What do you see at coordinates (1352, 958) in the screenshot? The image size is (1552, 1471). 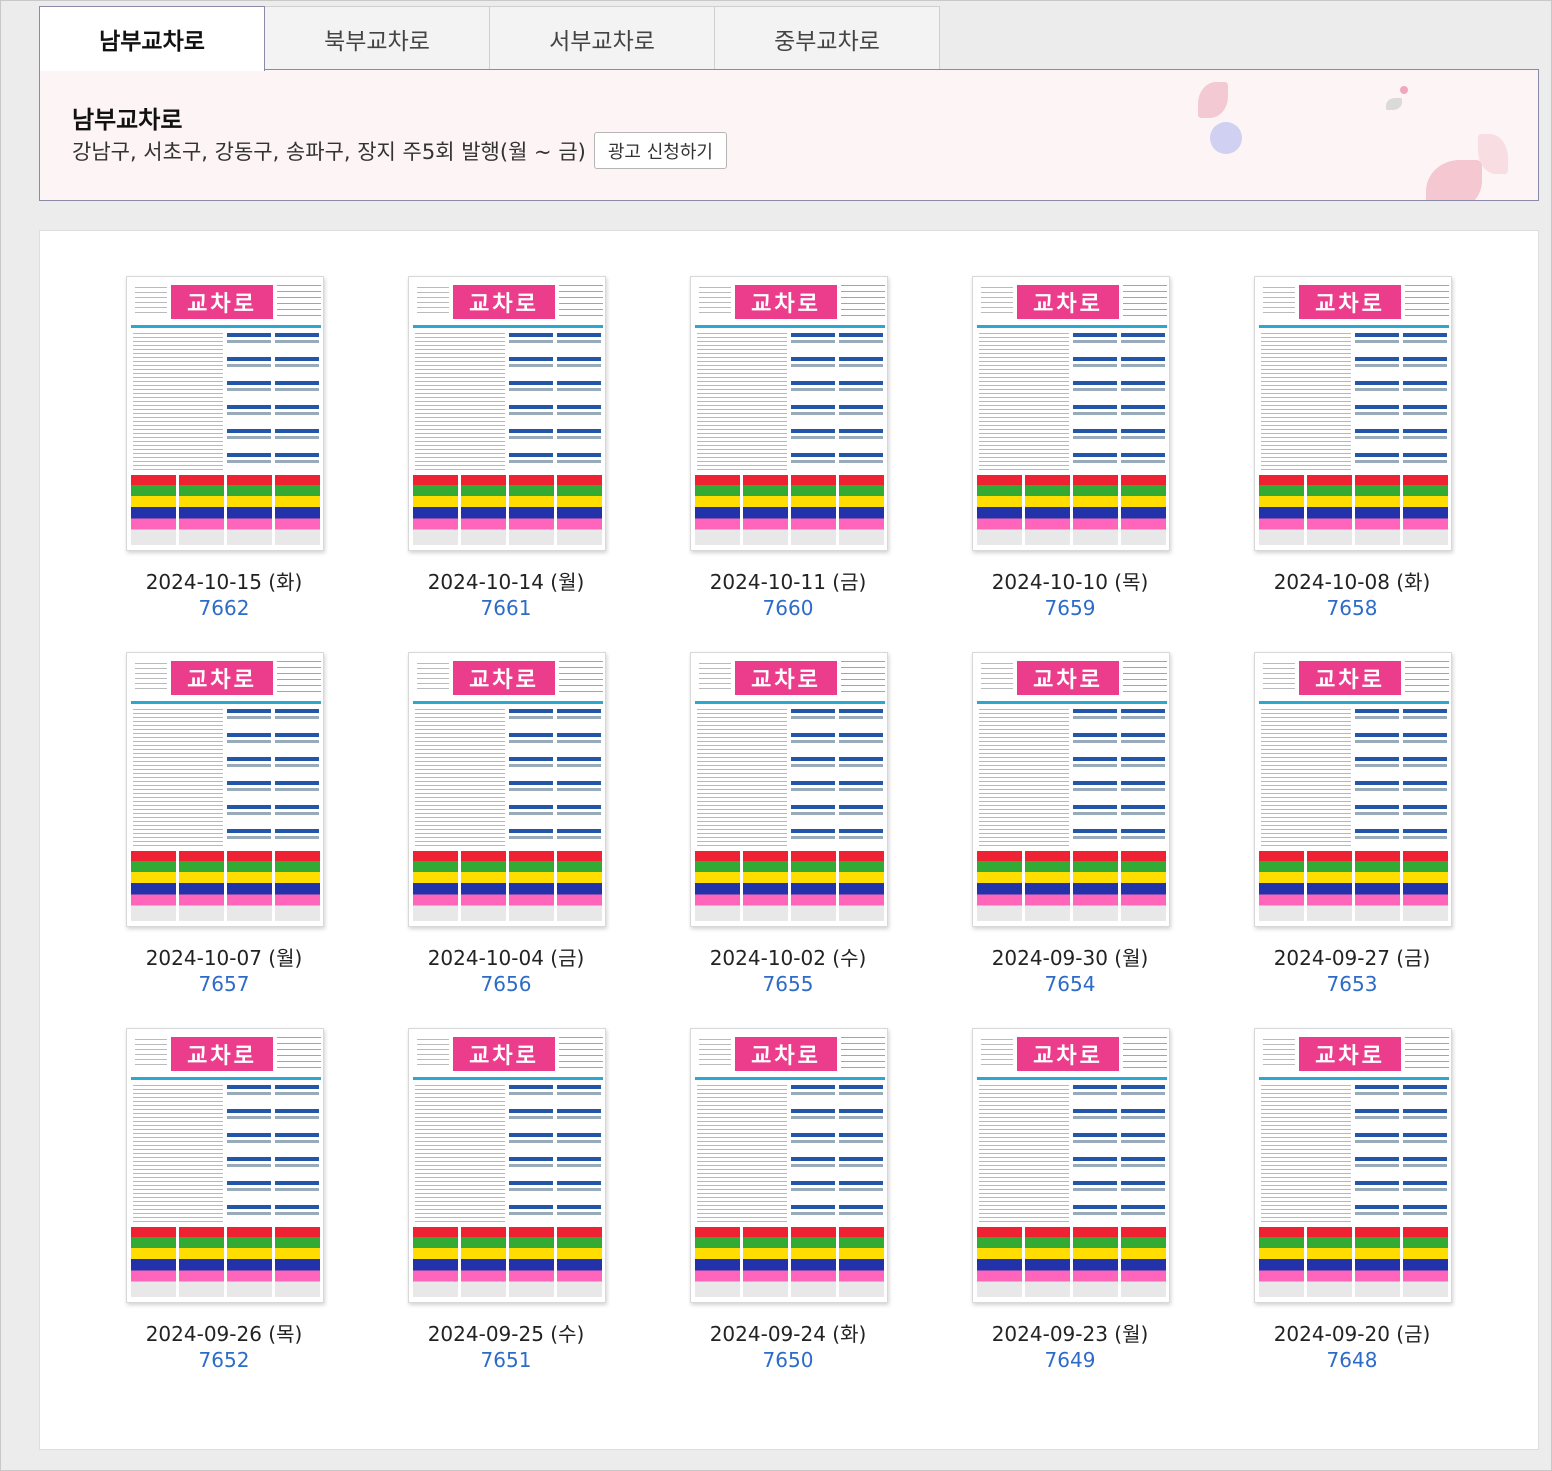 I see `issue-date: 2024-09-27 (금)` at bounding box center [1352, 958].